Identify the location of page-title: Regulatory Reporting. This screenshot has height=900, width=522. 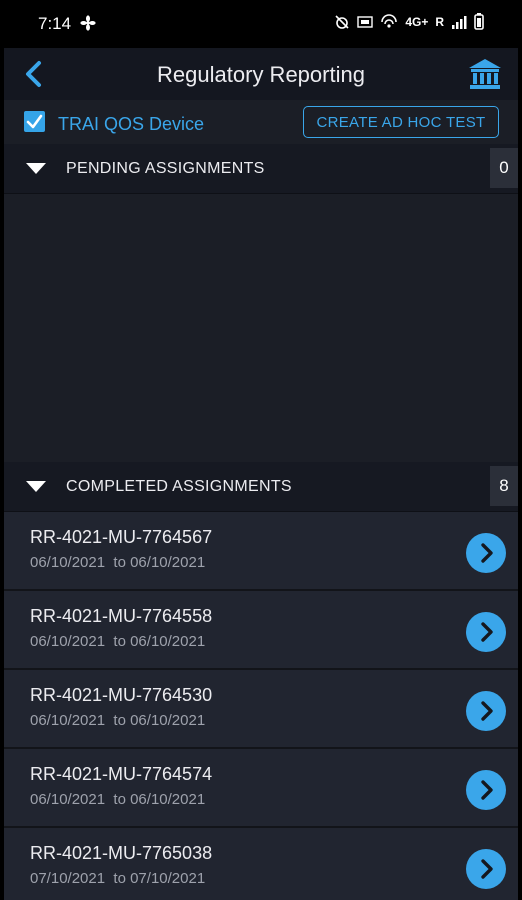
(261, 74).